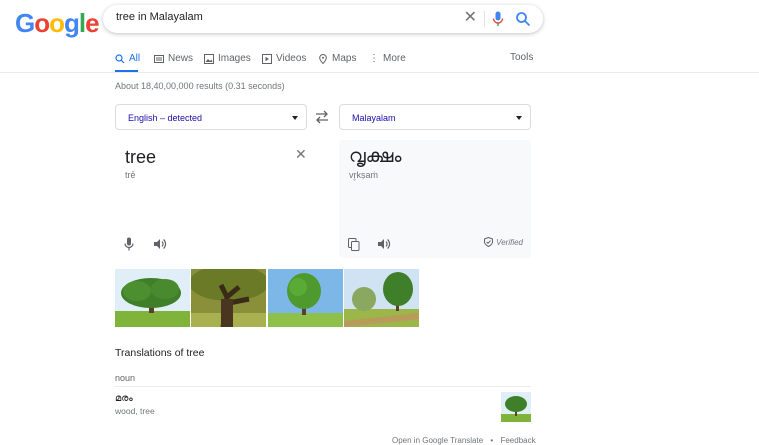  What do you see at coordinates (160, 353) in the screenshot?
I see `translations-title: Translations of tree` at bounding box center [160, 353].